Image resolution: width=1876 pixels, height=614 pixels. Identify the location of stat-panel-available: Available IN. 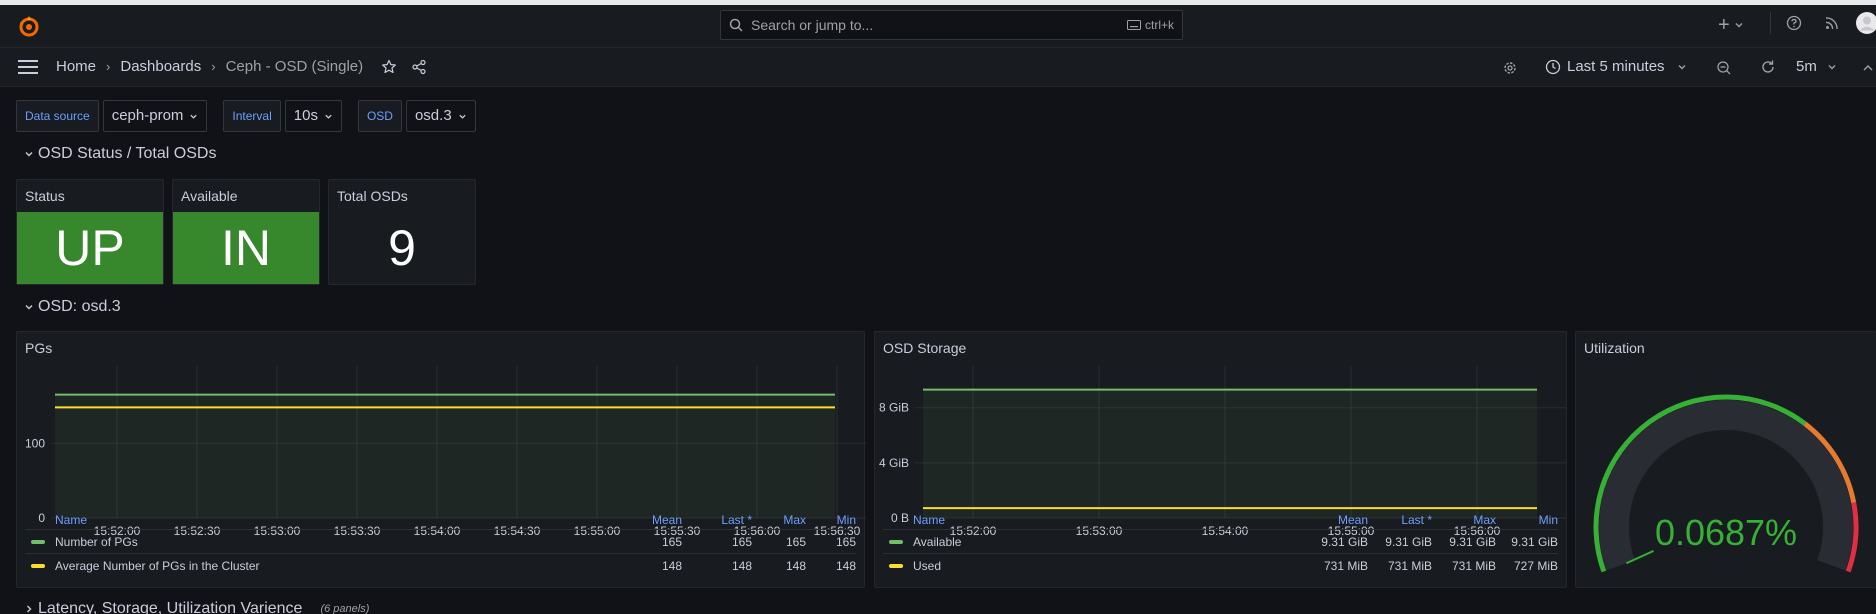
(246, 232).